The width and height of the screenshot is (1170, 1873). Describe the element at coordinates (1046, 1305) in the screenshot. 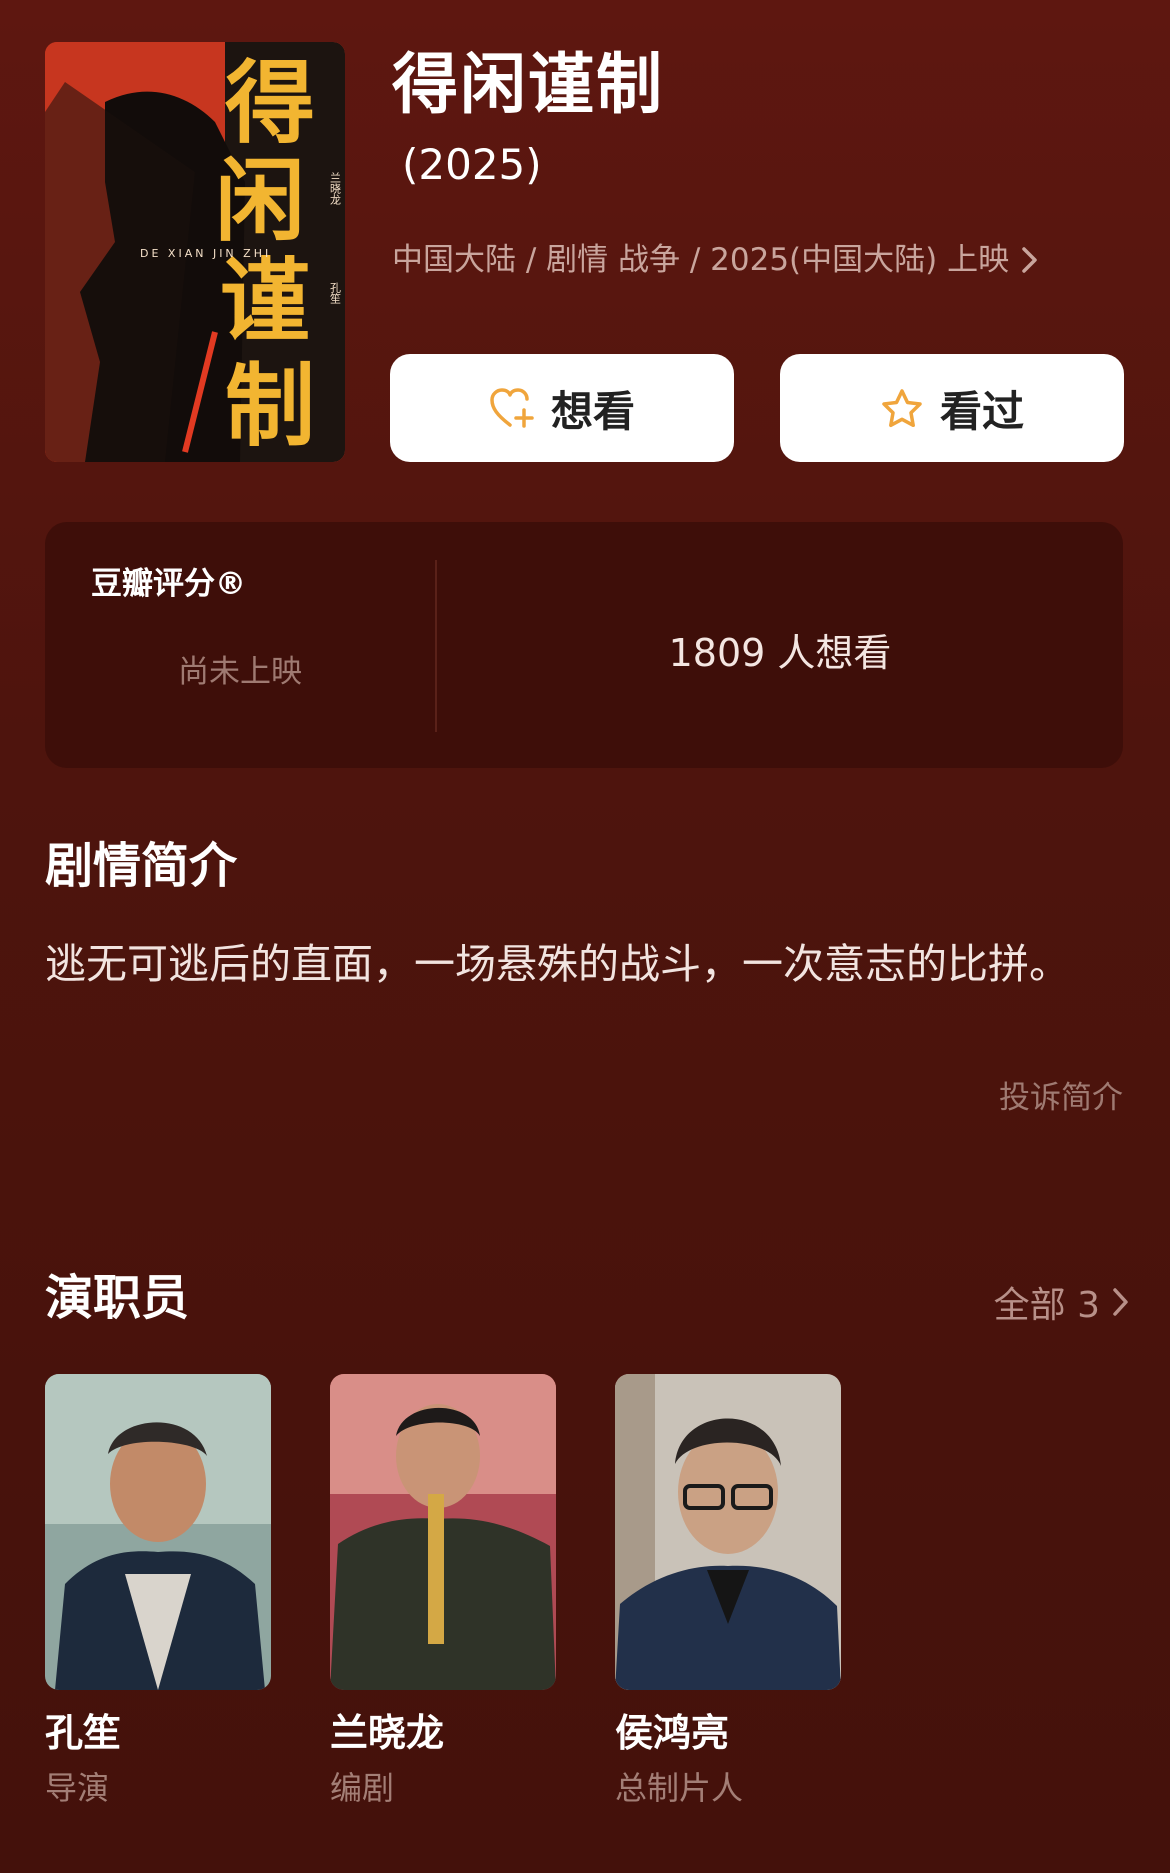

I see `view-all-cast-label: 全部 3` at that location.